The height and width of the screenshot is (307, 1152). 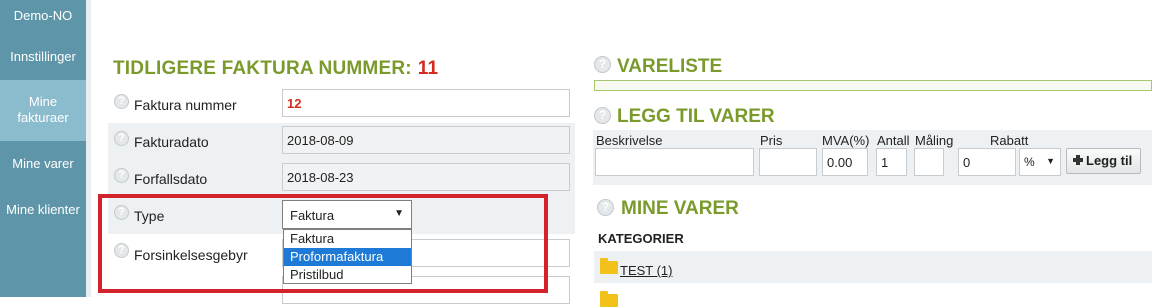 What do you see at coordinates (171, 179) in the screenshot?
I see `due-date-label: Forfallsdato` at bounding box center [171, 179].